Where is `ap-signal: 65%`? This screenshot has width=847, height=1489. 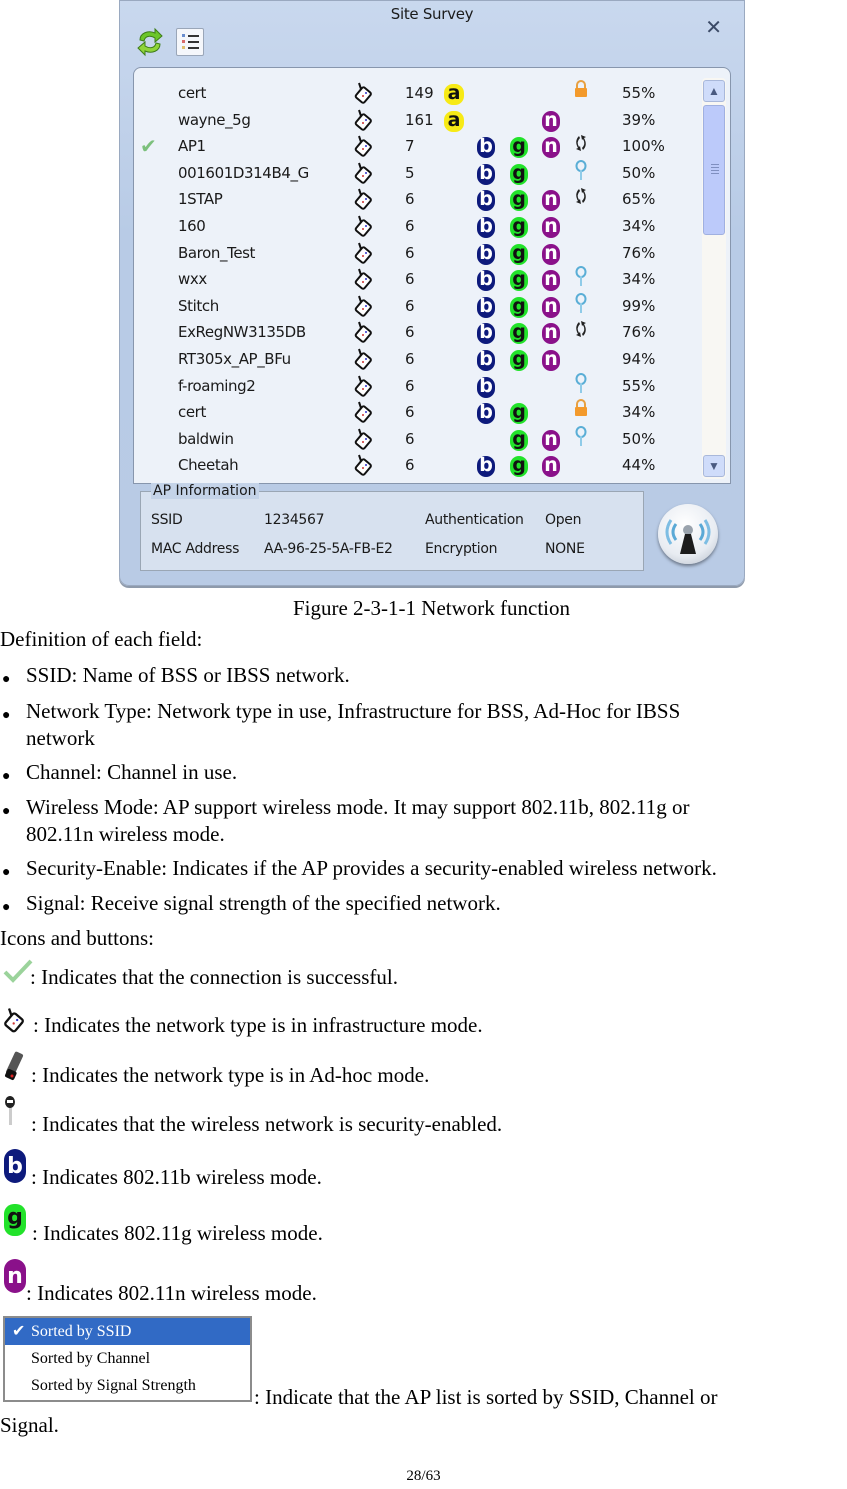 ap-signal: 65% is located at coordinates (639, 199).